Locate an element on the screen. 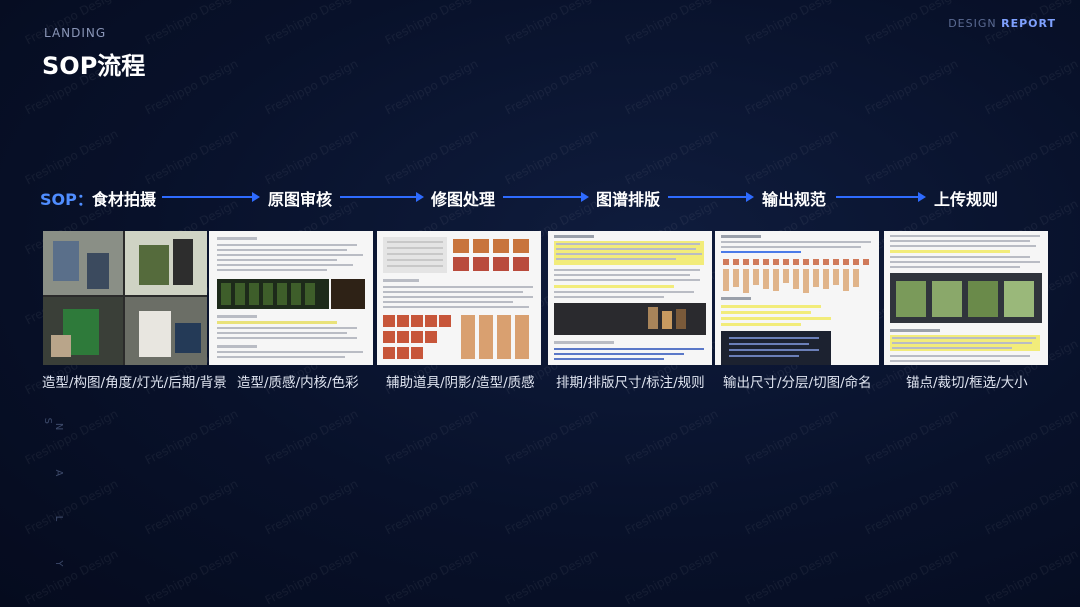 The height and width of the screenshot is (607, 1080). report-tag: DESIGN REPORT is located at coordinates (1002, 23).